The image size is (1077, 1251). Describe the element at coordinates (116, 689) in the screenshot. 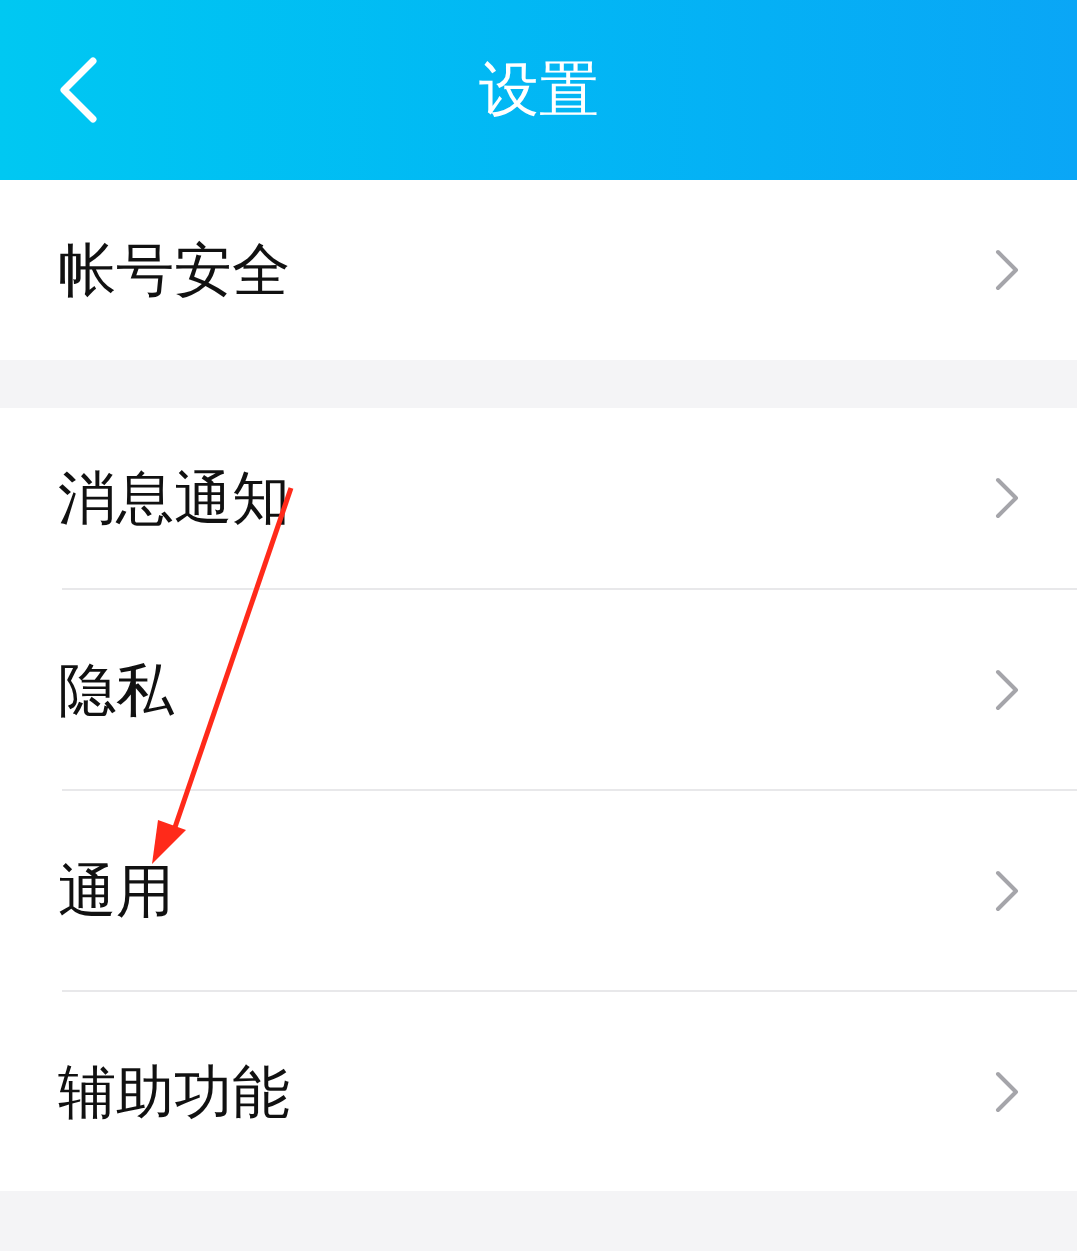

I see `row-label: 隐私` at that location.